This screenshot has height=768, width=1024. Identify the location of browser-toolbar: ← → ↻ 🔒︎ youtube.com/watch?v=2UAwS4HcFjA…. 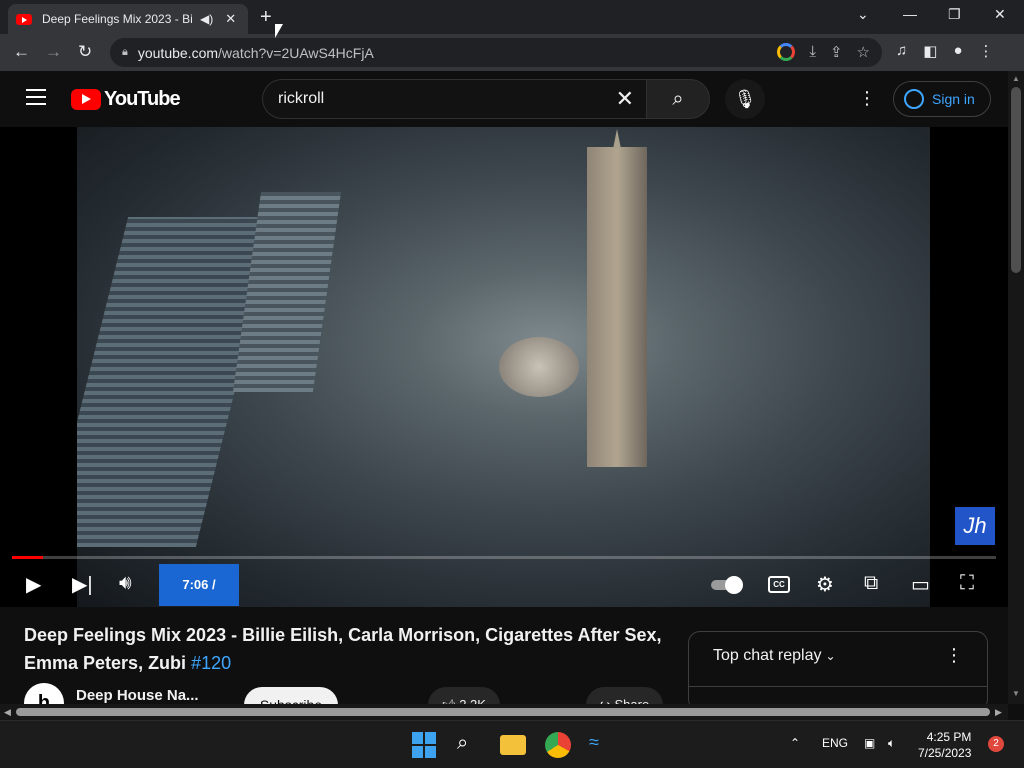
(512, 52).